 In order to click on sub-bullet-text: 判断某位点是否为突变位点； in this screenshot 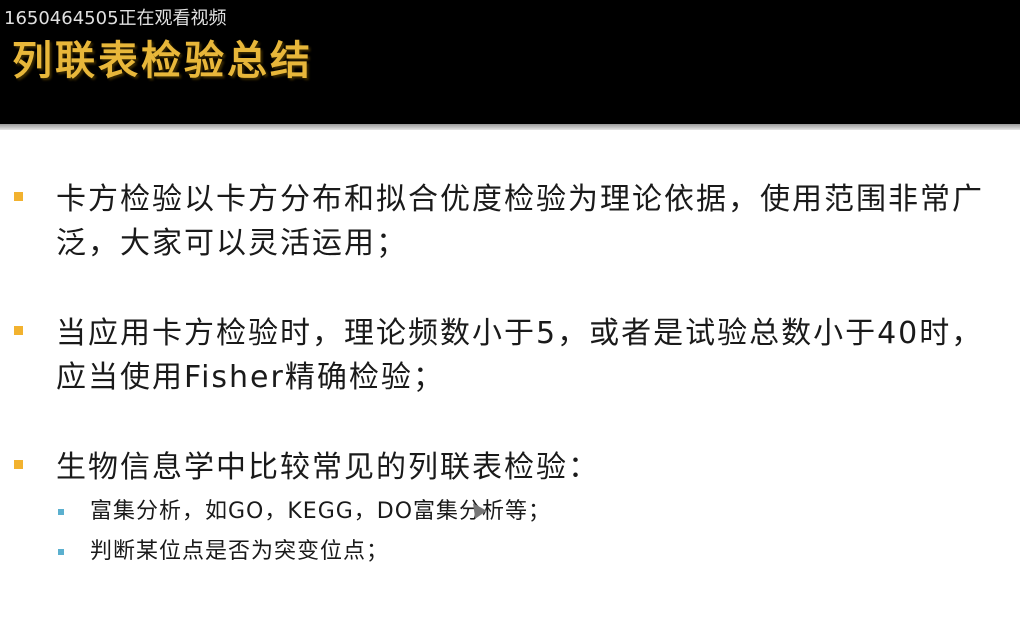, I will do `click(240, 551)`.